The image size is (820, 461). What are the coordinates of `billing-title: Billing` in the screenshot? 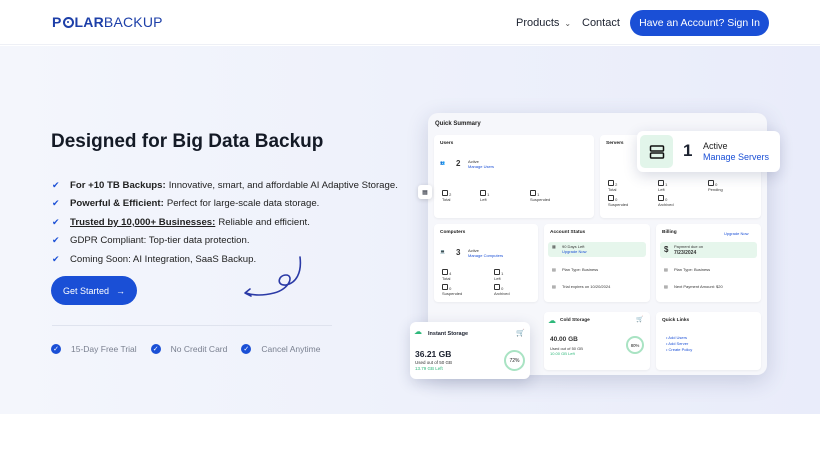 It's located at (669, 232).